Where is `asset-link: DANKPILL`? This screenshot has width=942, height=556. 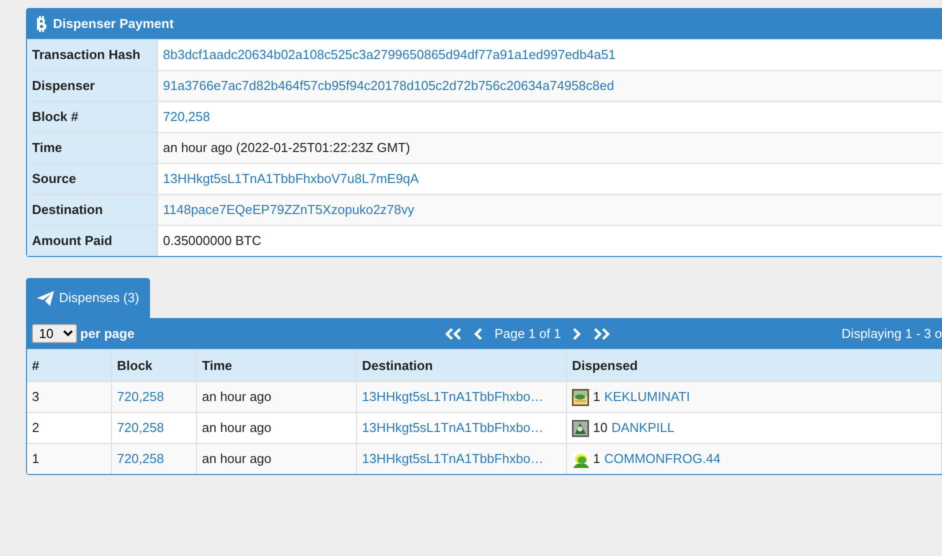 asset-link: DANKPILL is located at coordinates (642, 428).